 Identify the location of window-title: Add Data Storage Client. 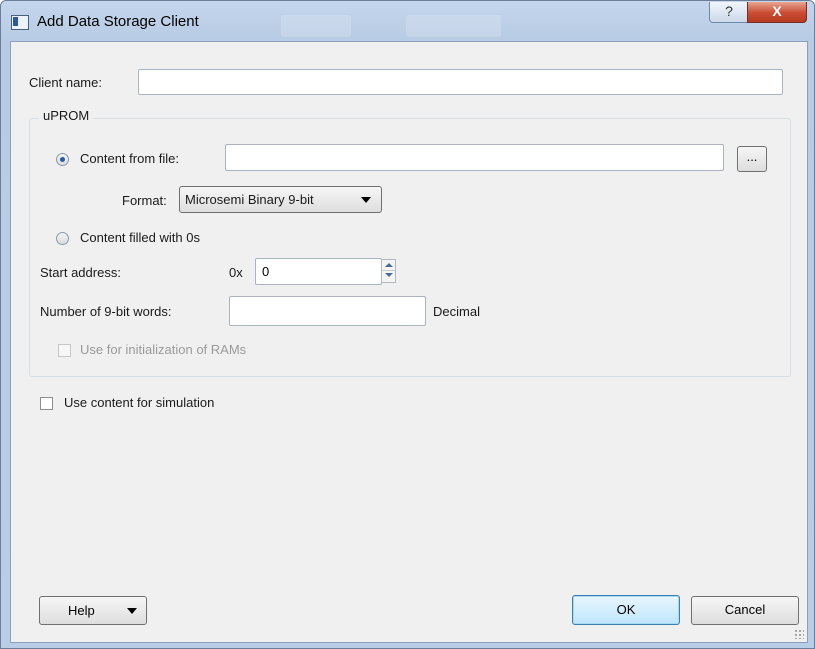
(118, 21).